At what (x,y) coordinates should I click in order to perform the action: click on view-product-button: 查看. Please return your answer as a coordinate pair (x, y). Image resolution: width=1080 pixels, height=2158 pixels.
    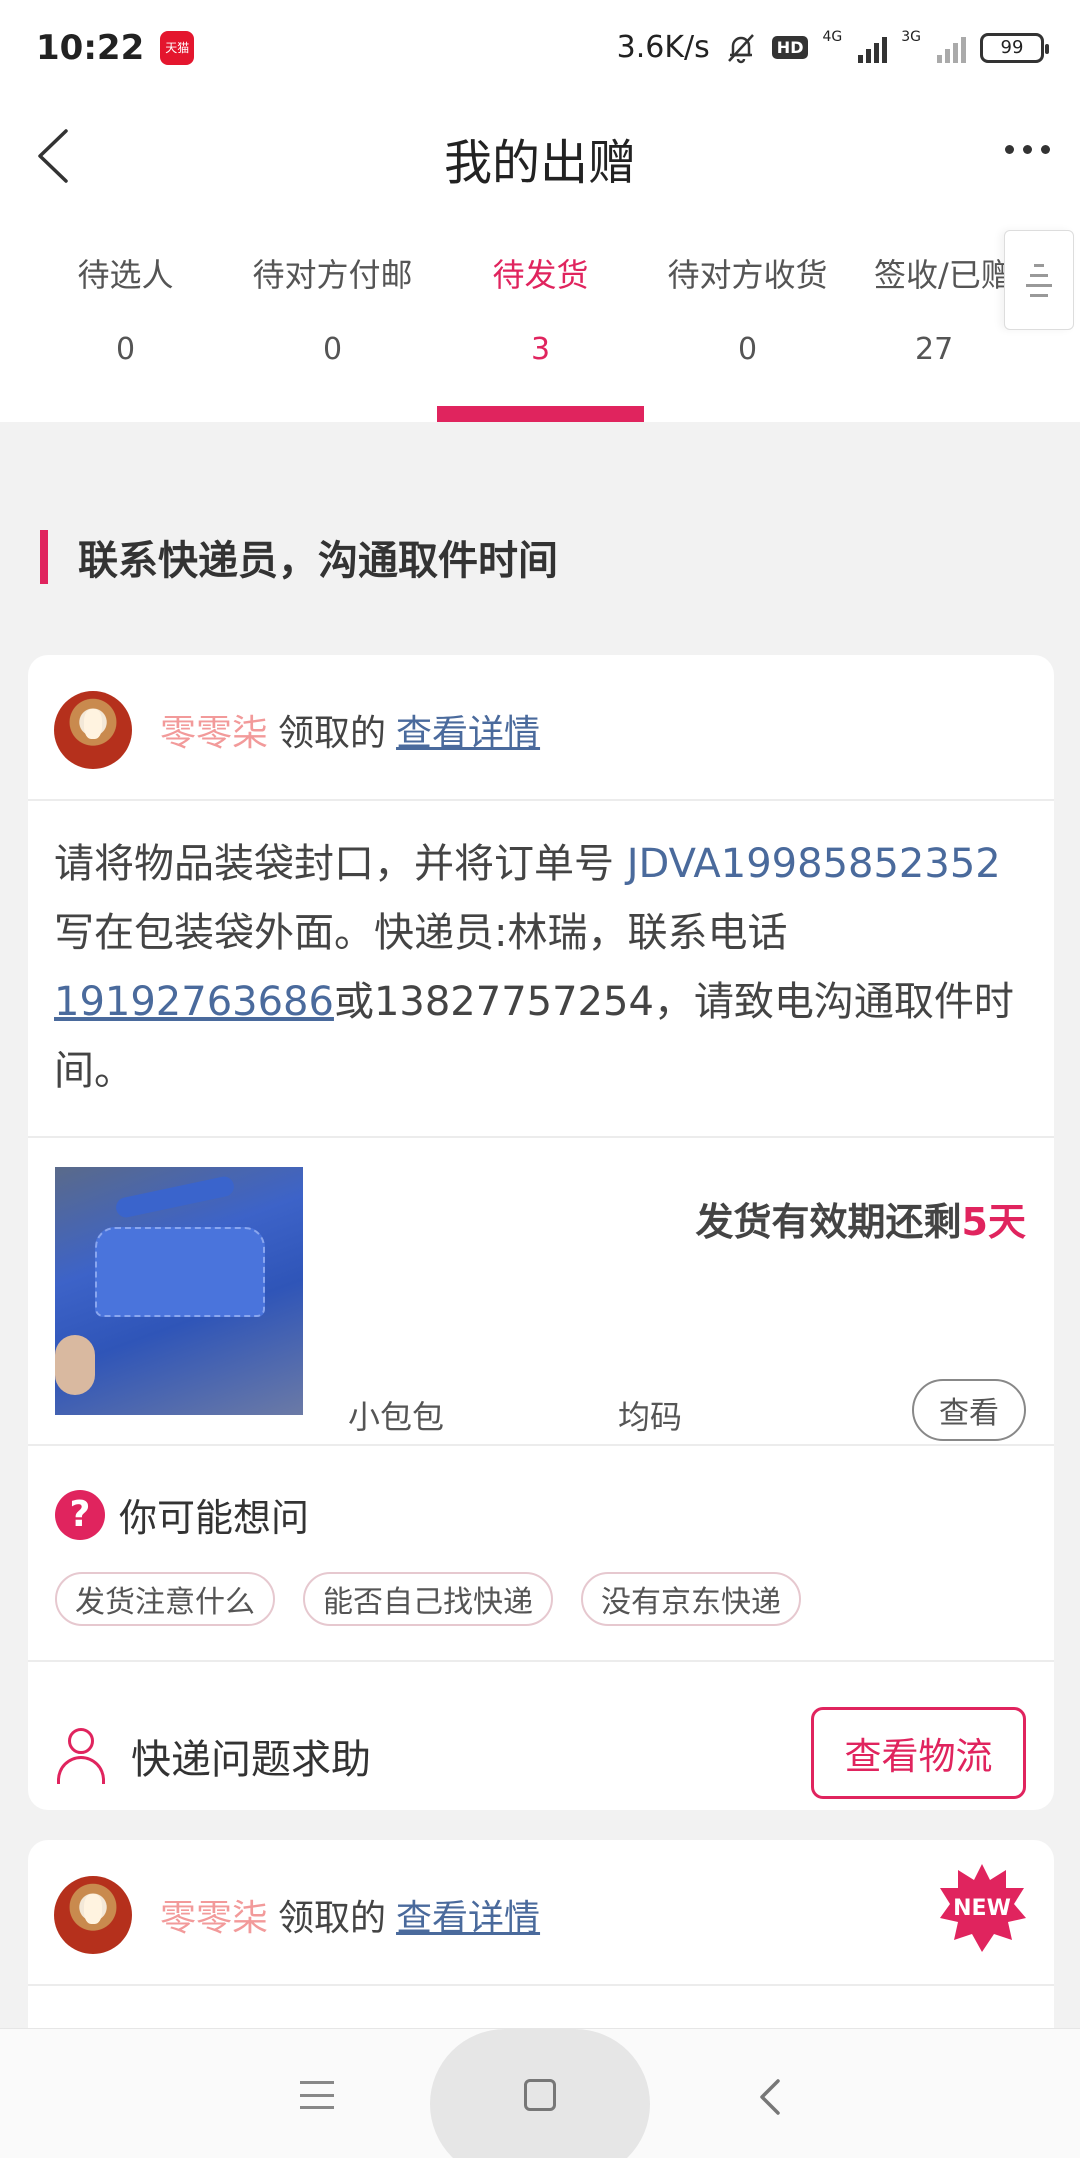
    Looking at the image, I should click on (969, 1410).